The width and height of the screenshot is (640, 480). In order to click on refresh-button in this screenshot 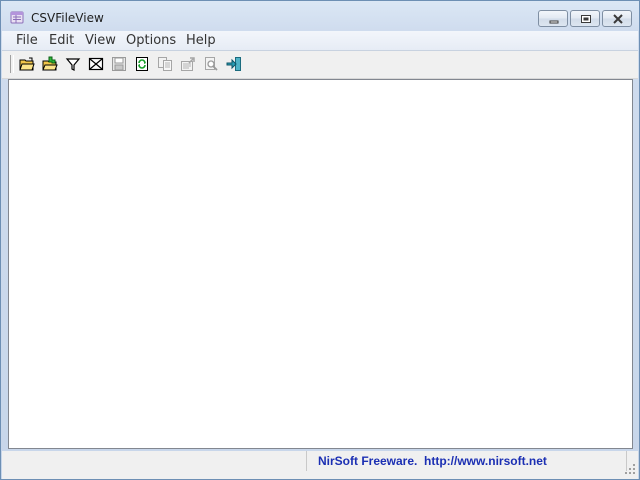, I will do `click(142, 64)`.